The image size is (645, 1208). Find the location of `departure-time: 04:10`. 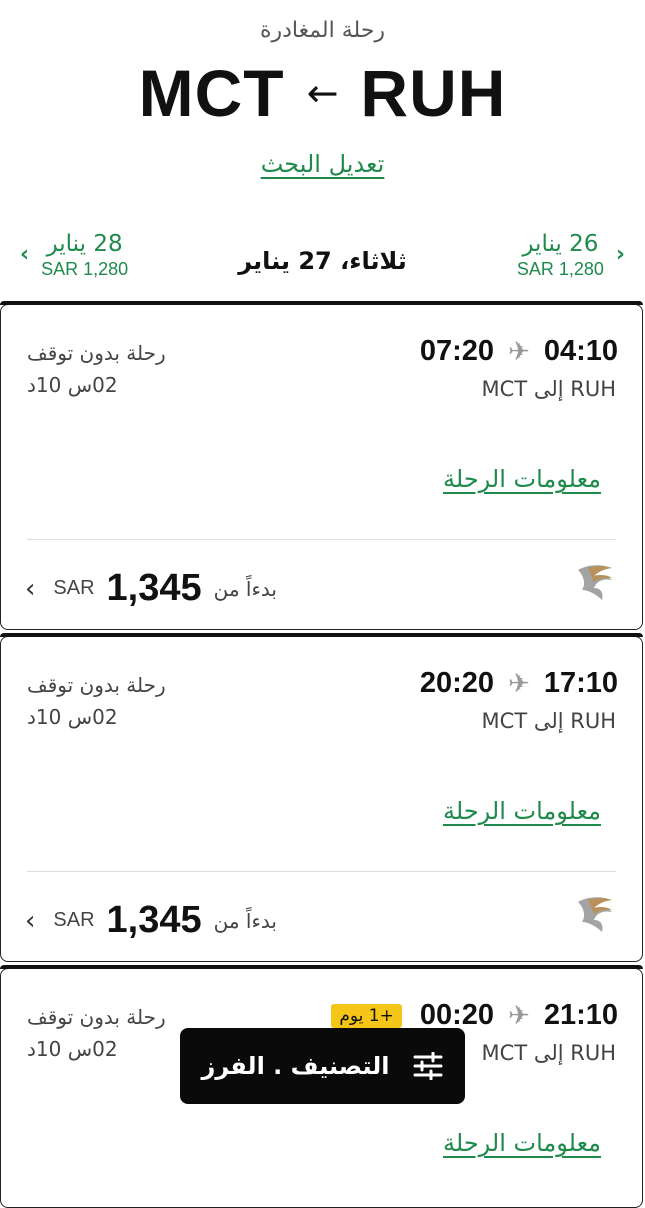

departure-time: 04:10 is located at coordinates (580, 351).